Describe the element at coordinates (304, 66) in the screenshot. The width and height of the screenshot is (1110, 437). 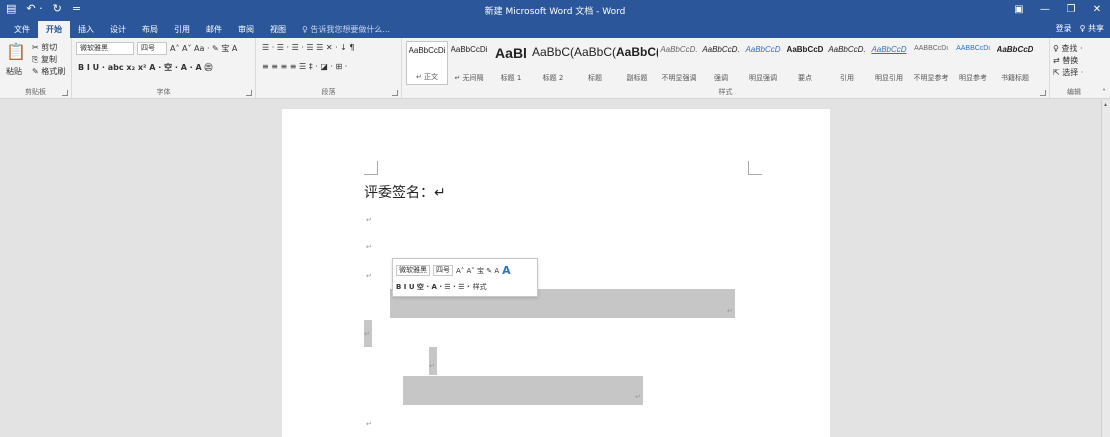
I see `paragraph-row2-tools: ≡ ≡ ≡ ≡ ☰ ‡ · ◪ · ⊞ ·` at that location.